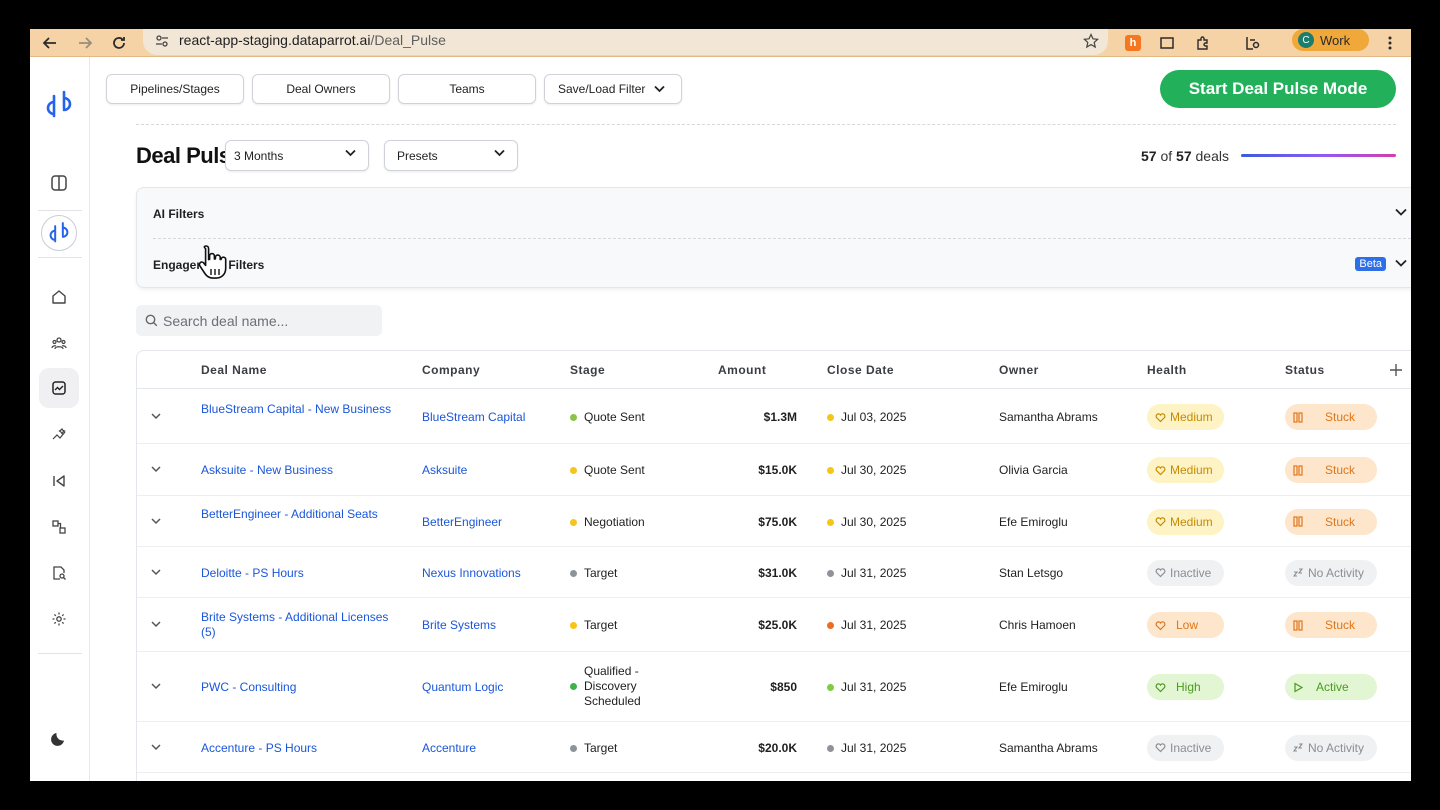 The width and height of the screenshot is (1440, 810). Describe the element at coordinates (268, 320) in the screenshot. I see `search-deal-input` at that location.